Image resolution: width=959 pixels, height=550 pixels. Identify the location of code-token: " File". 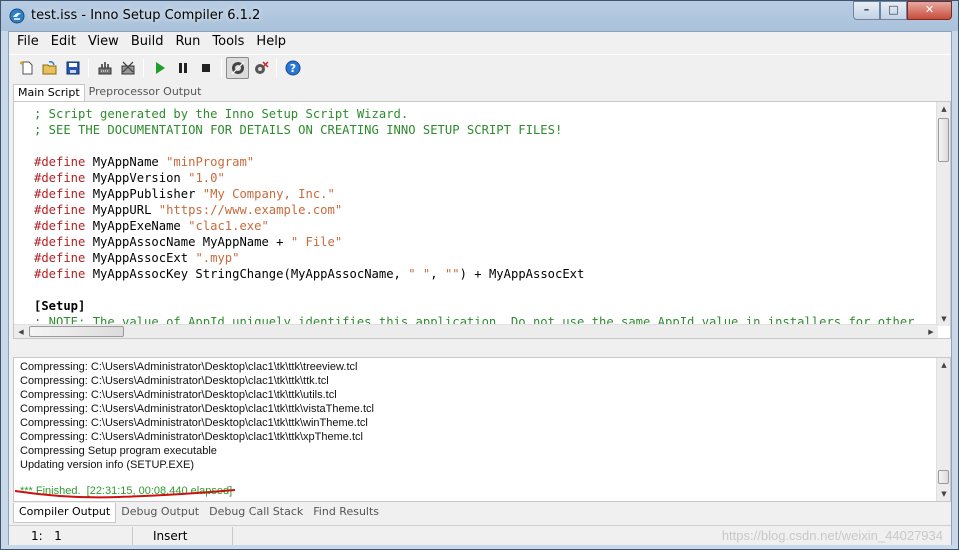
(316, 242).